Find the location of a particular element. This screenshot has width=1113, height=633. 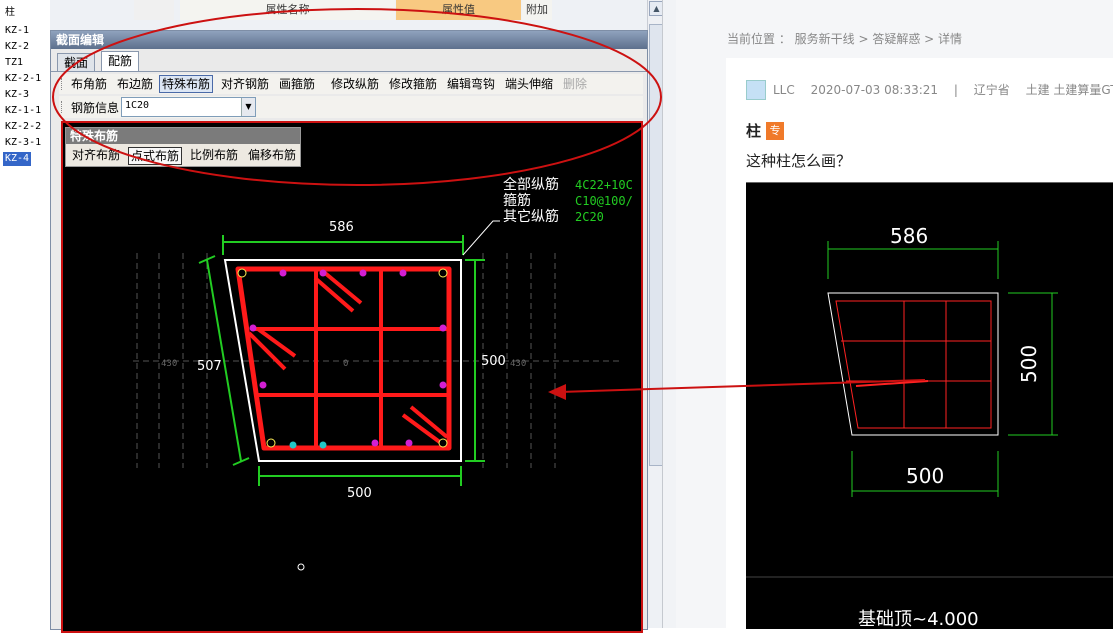

draw-stirrup-button: 画箍筋 is located at coordinates (297, 84).